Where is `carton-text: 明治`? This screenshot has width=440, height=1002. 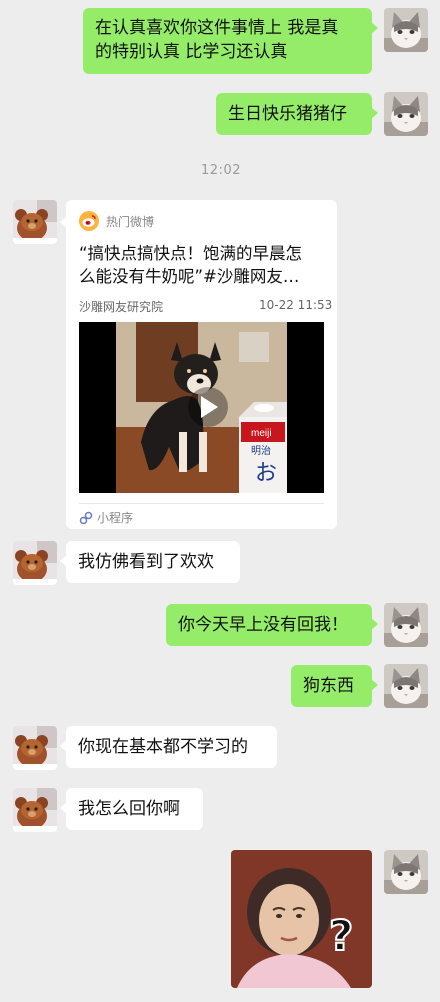
carton-text: 明治 is located at coordinates (261, 450).